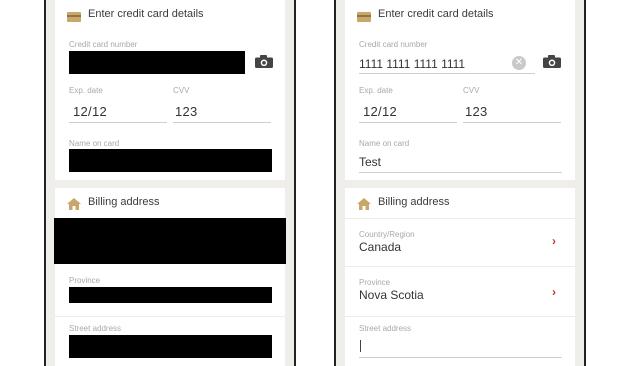 This screenshot has height=366, width=630. Describe the element at coordinates (370, 162) in the screenshot. I see `name-on-card-value: Test` at that location.